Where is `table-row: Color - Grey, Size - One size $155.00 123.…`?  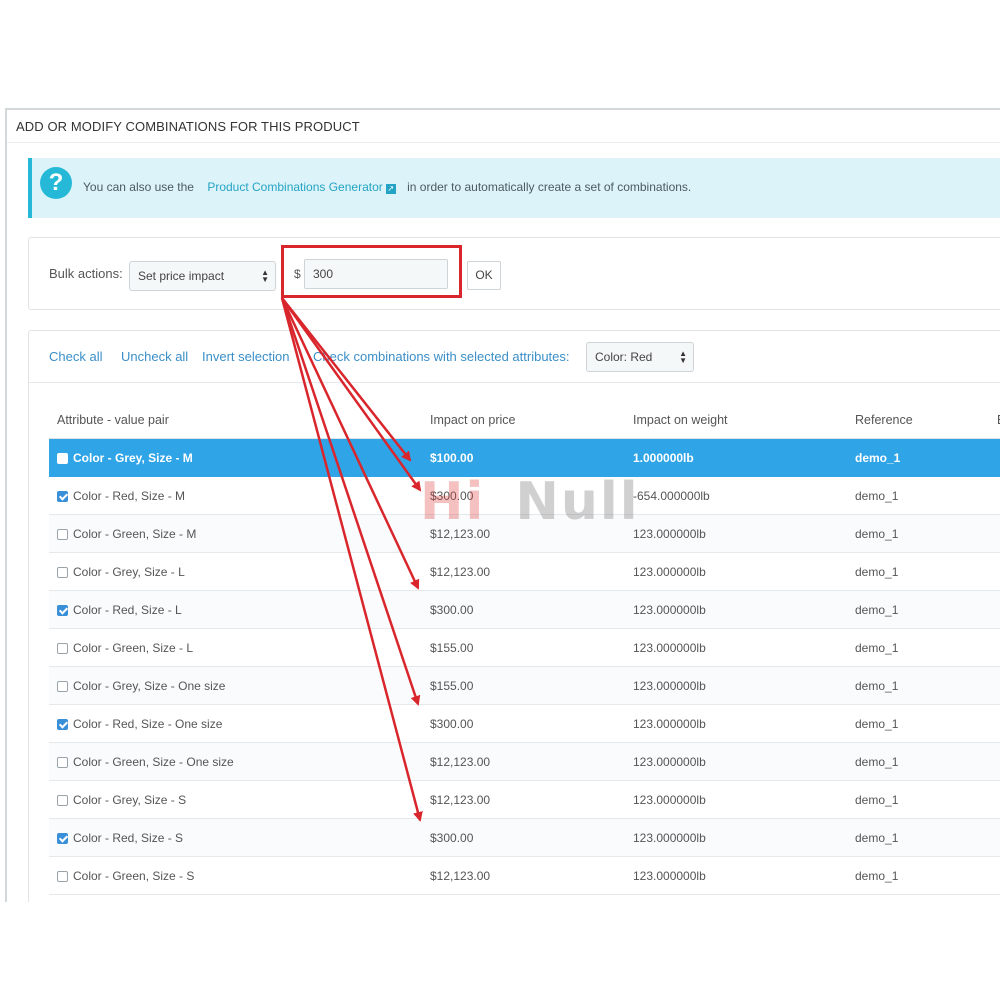
table-row: Color - Grey, Size - One size $155.00 123.… is located at coordinates (524, 685).